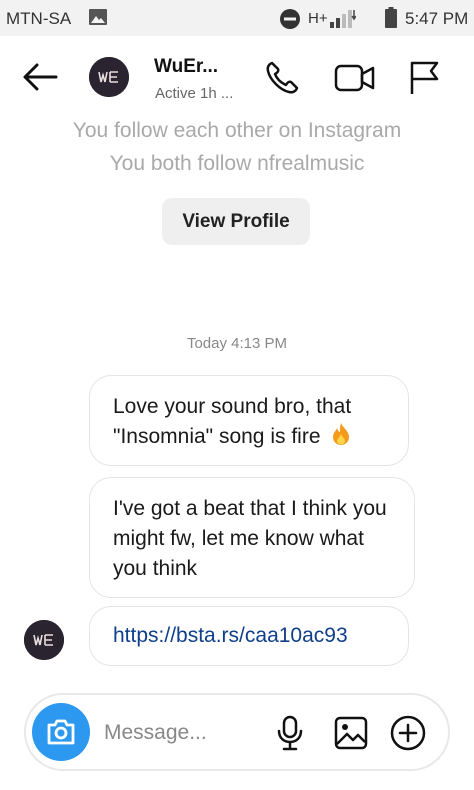  What do you see at coordinates (290, 19) in the screenshot?
I see `dnd-icon` at bounding box center [290, 19].